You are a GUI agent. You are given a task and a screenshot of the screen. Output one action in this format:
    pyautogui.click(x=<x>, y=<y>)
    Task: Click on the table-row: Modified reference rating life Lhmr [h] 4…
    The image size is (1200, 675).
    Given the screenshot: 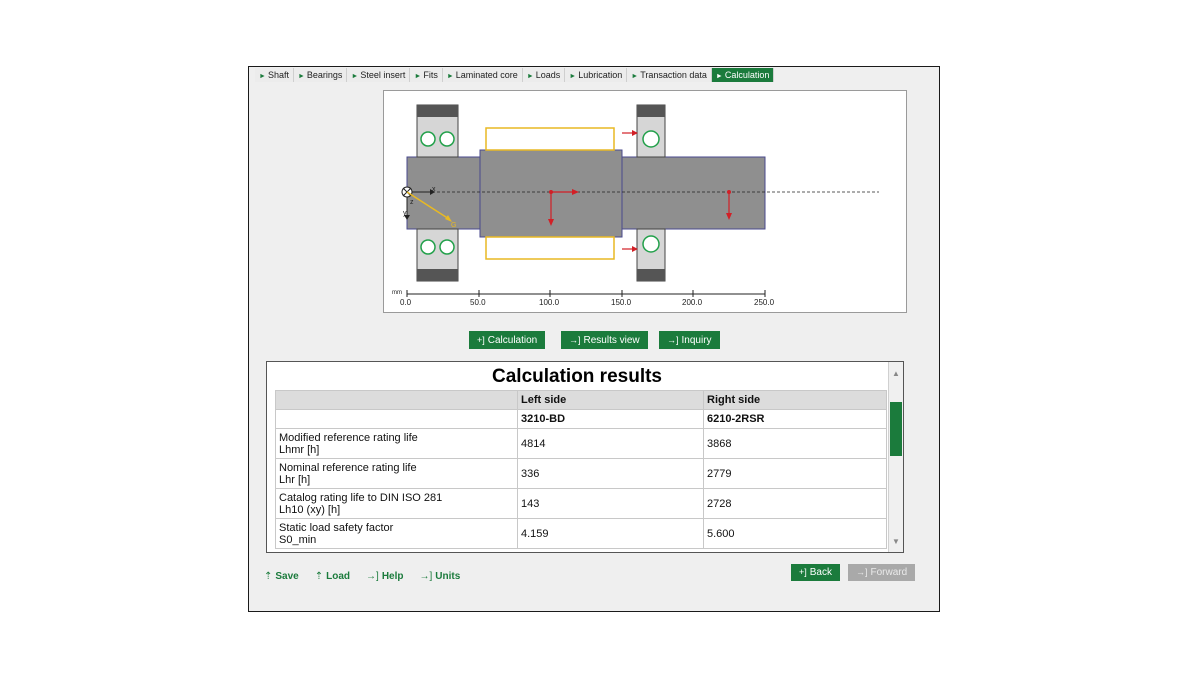 What is the action you would take?
    pyautogui.click(x=581, y=443)
    